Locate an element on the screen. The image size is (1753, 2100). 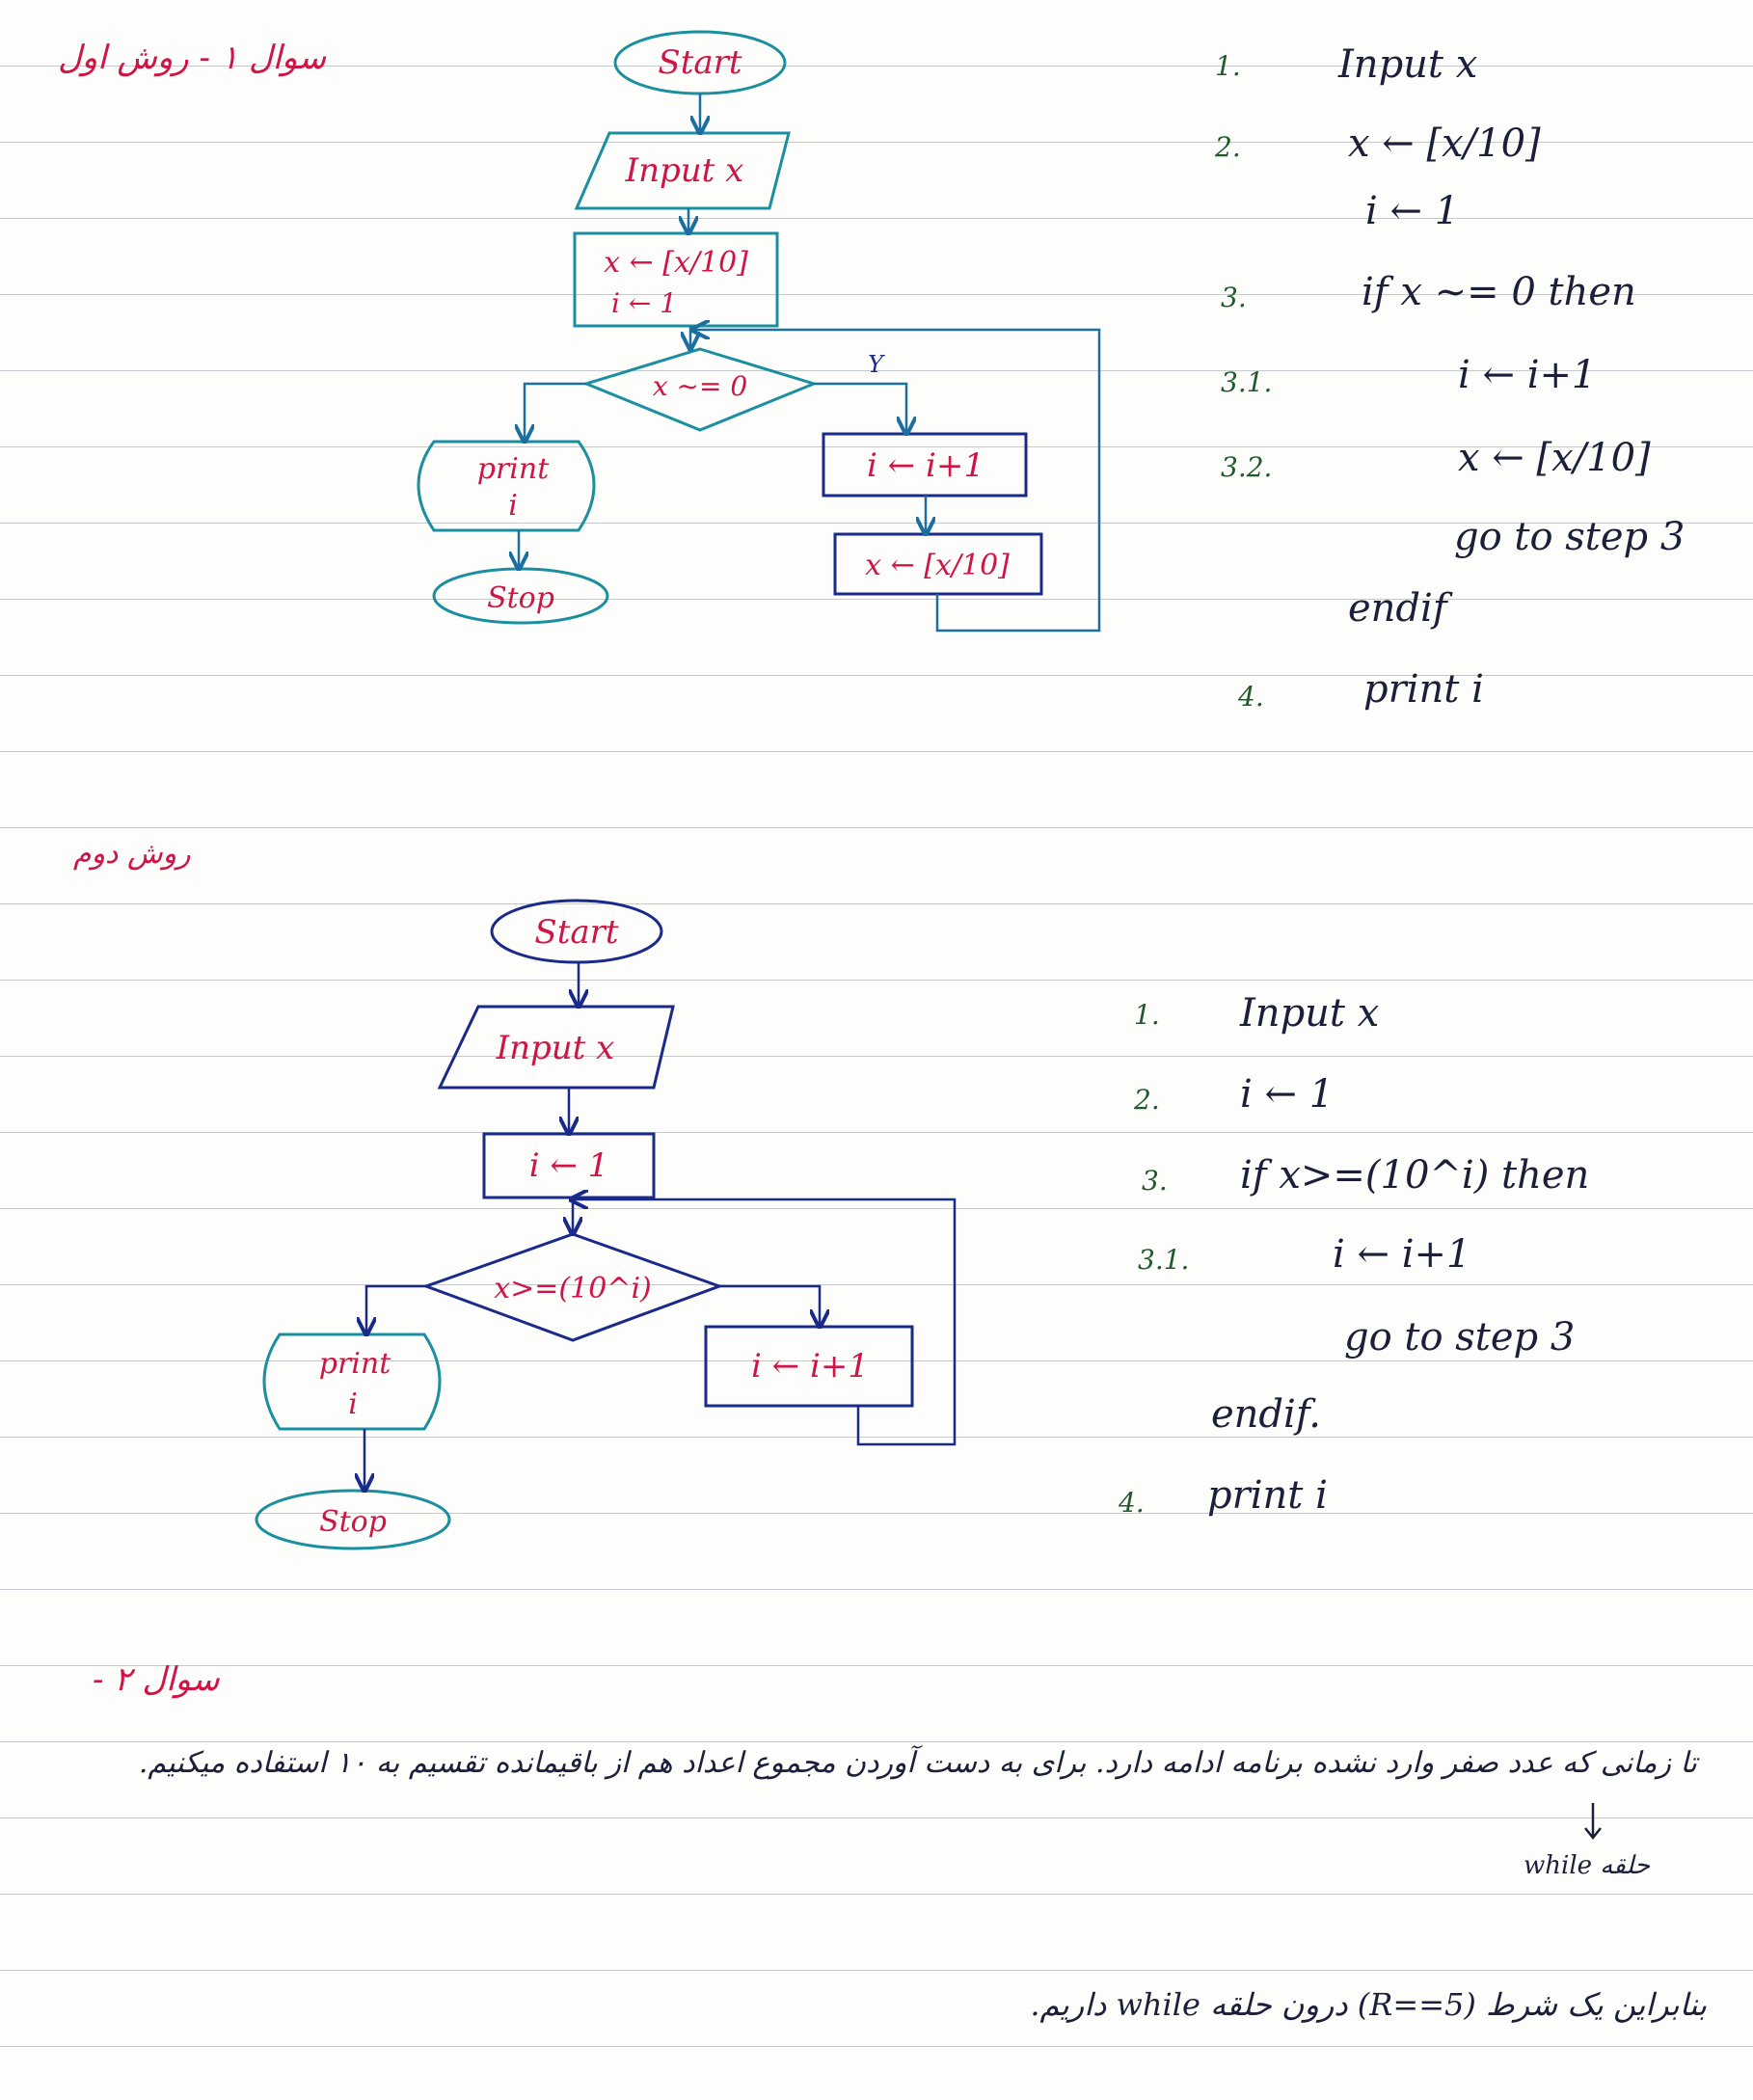
flow1-print-var: i is located at coordinates (513, 506).